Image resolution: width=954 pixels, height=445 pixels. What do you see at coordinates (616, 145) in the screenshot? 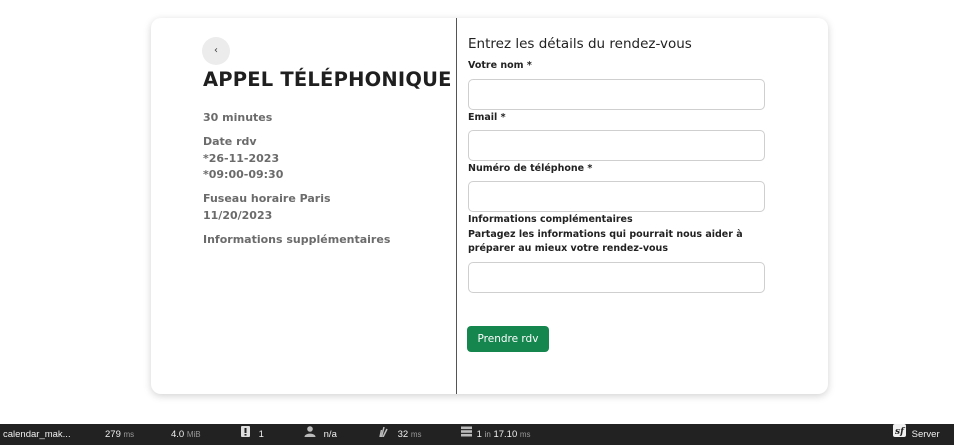
I see `email-input` at bounding box center [616, 145].